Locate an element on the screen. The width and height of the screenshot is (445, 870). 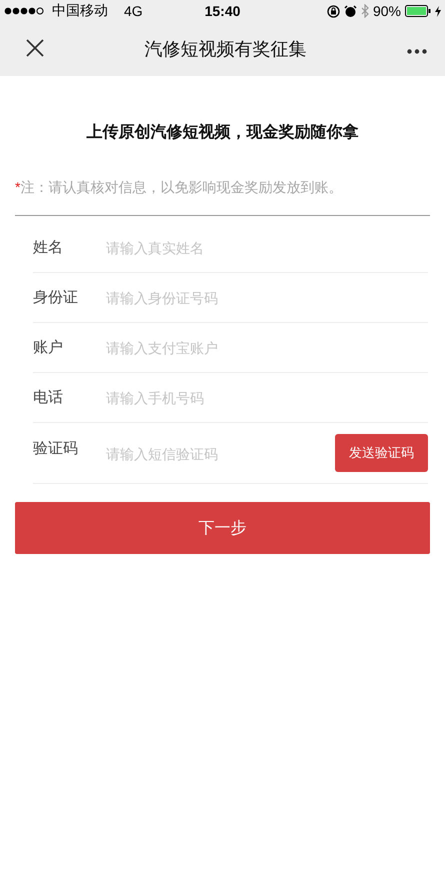
input-field: 请输入支付宝账户 is located at coordinates (267, 347).